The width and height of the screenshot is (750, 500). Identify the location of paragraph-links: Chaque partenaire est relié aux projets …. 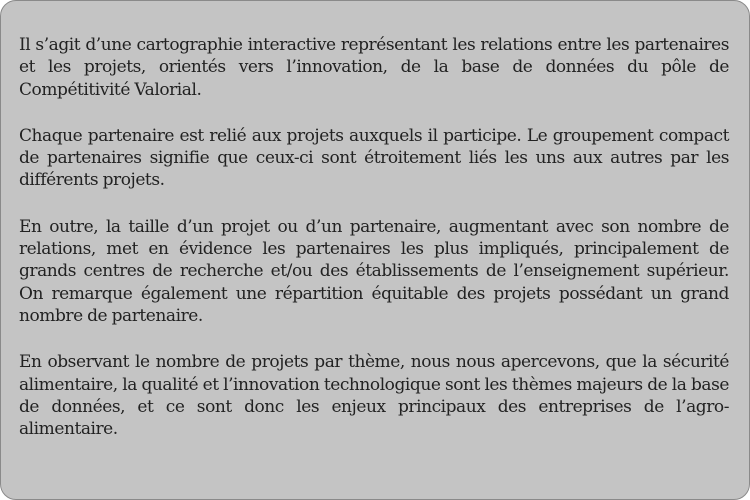
(374, 158).